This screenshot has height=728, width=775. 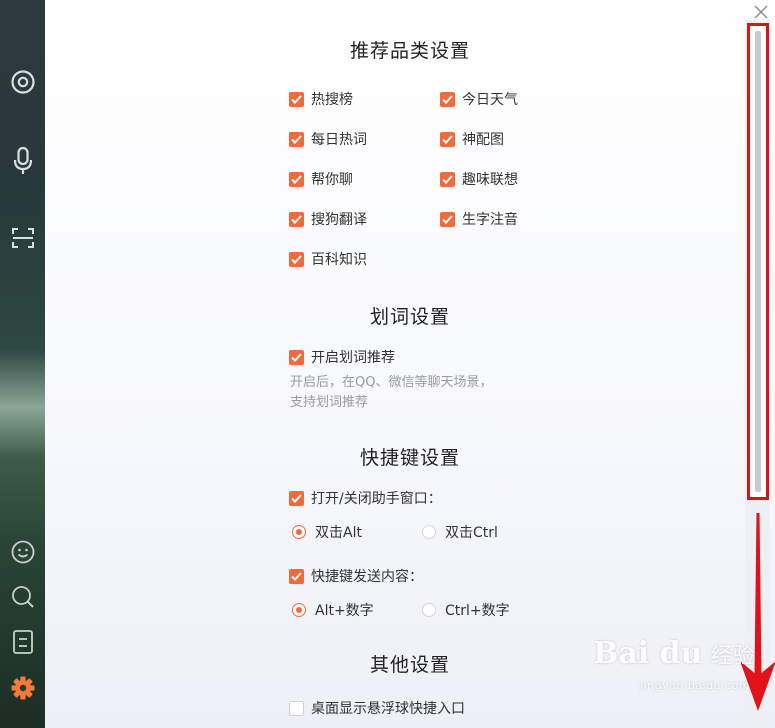 I want to click on checkbox-label: 搜狗翻译, so click(x=339, y=220).